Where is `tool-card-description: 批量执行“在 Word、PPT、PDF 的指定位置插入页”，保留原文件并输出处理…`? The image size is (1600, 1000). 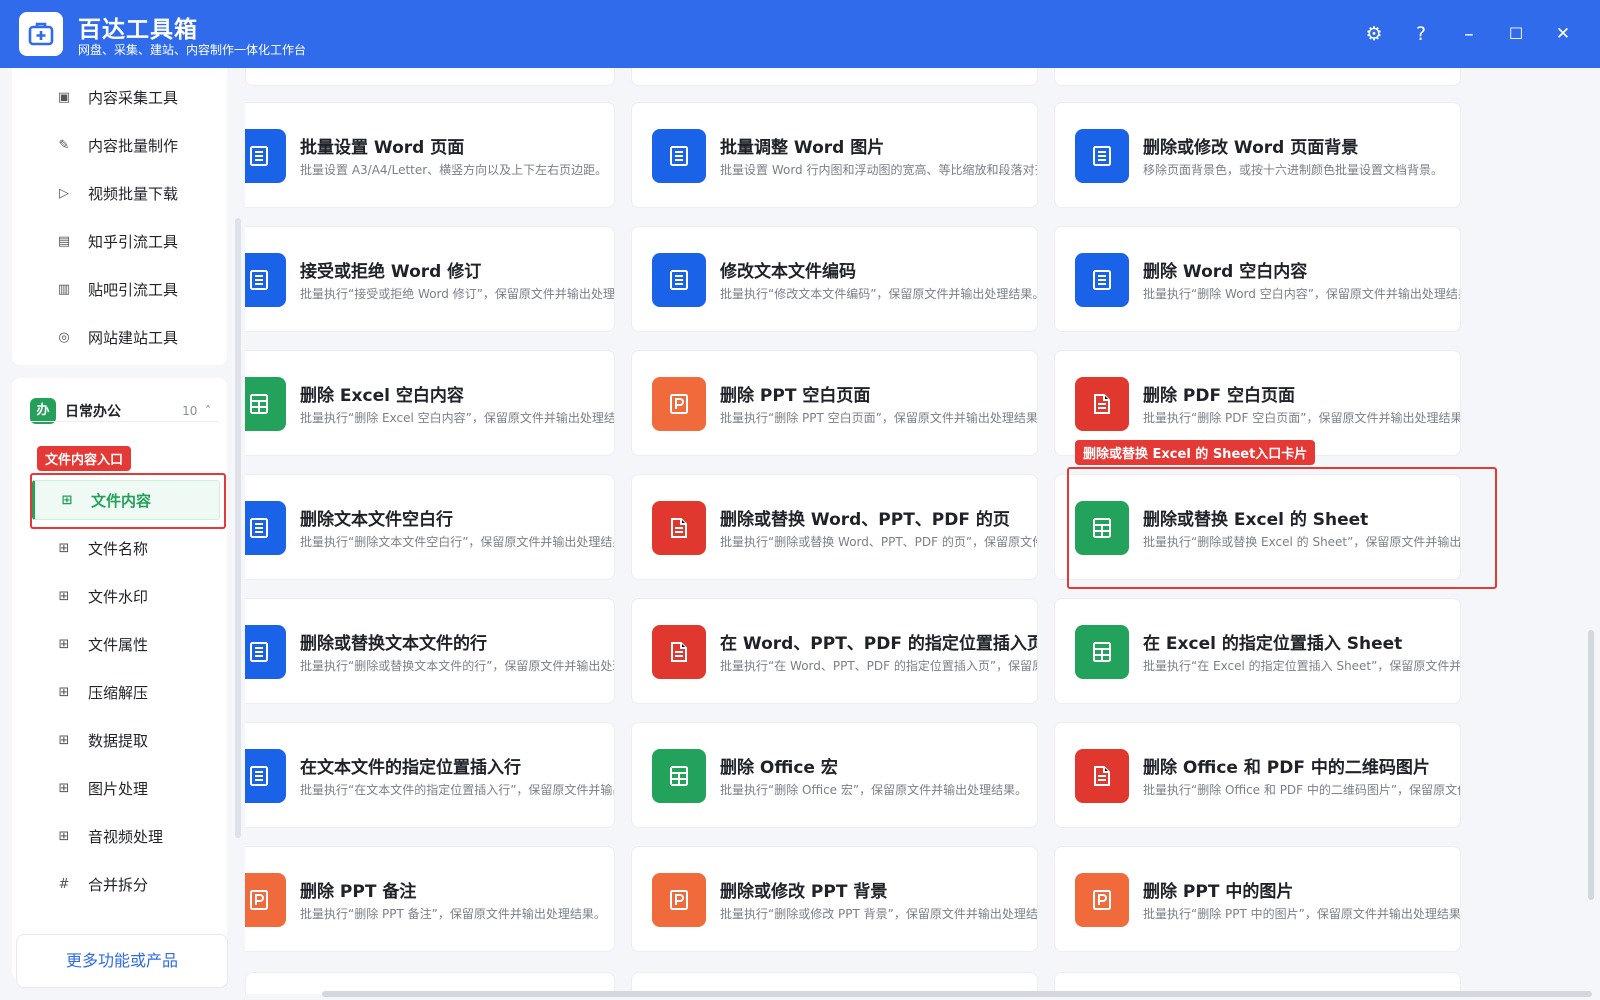 tool-card-description: 批量执行“在 Word、PPT、PDF 的指定位置插入页”，保留原文件并输出处理… is located at coordinates (878, 666).